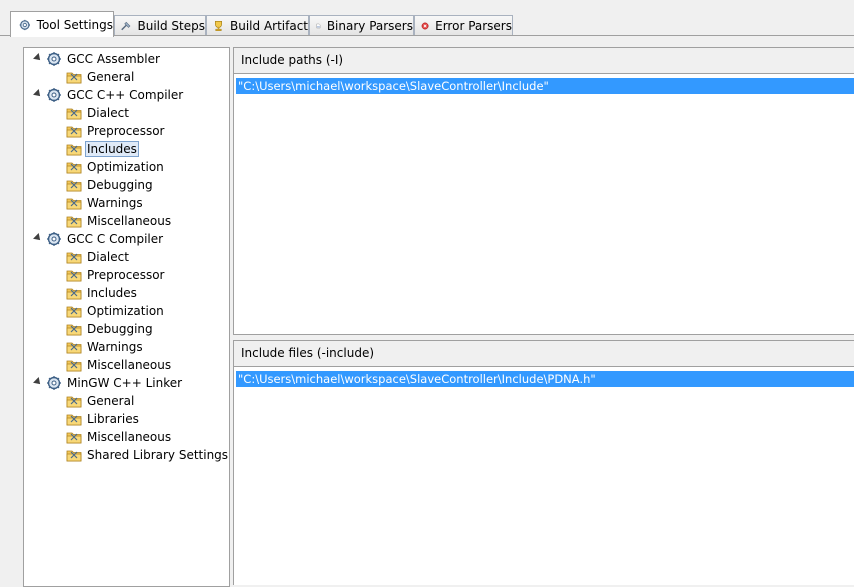 This screenshot has height=587, width=854. What do you see at coordinates (369, 25) in the screenshot?
I see `tab-label: Binary Parsers` at bounding box center [369, 25].